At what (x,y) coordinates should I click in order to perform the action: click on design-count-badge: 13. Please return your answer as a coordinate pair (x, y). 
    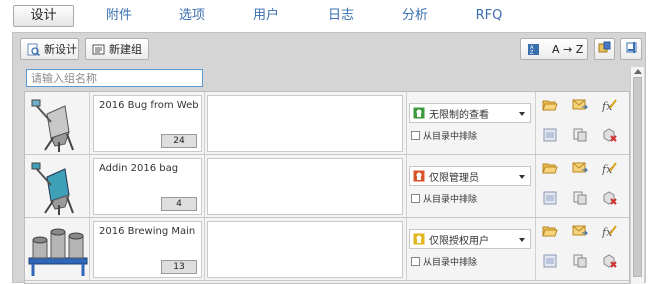
    Looking at the image, I should click on (179, 267).